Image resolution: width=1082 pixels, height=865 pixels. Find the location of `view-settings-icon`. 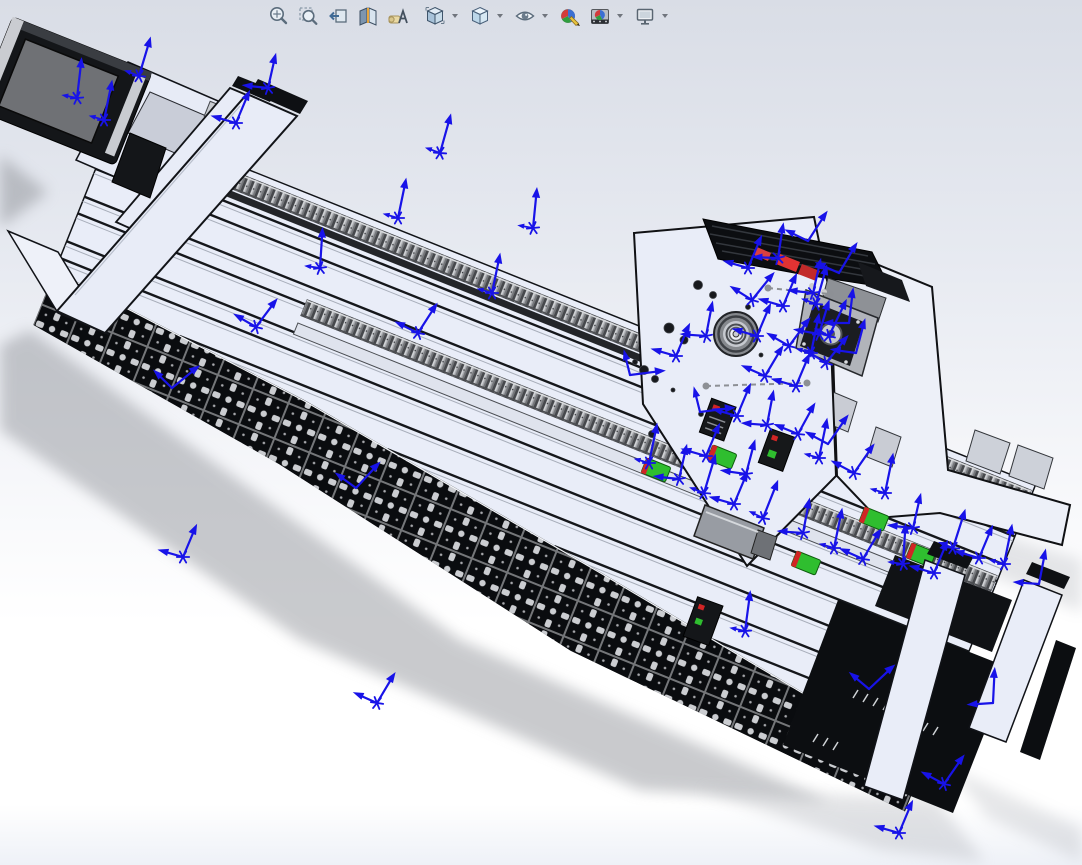

view-settings-icon is located at coordinates (644, 16).